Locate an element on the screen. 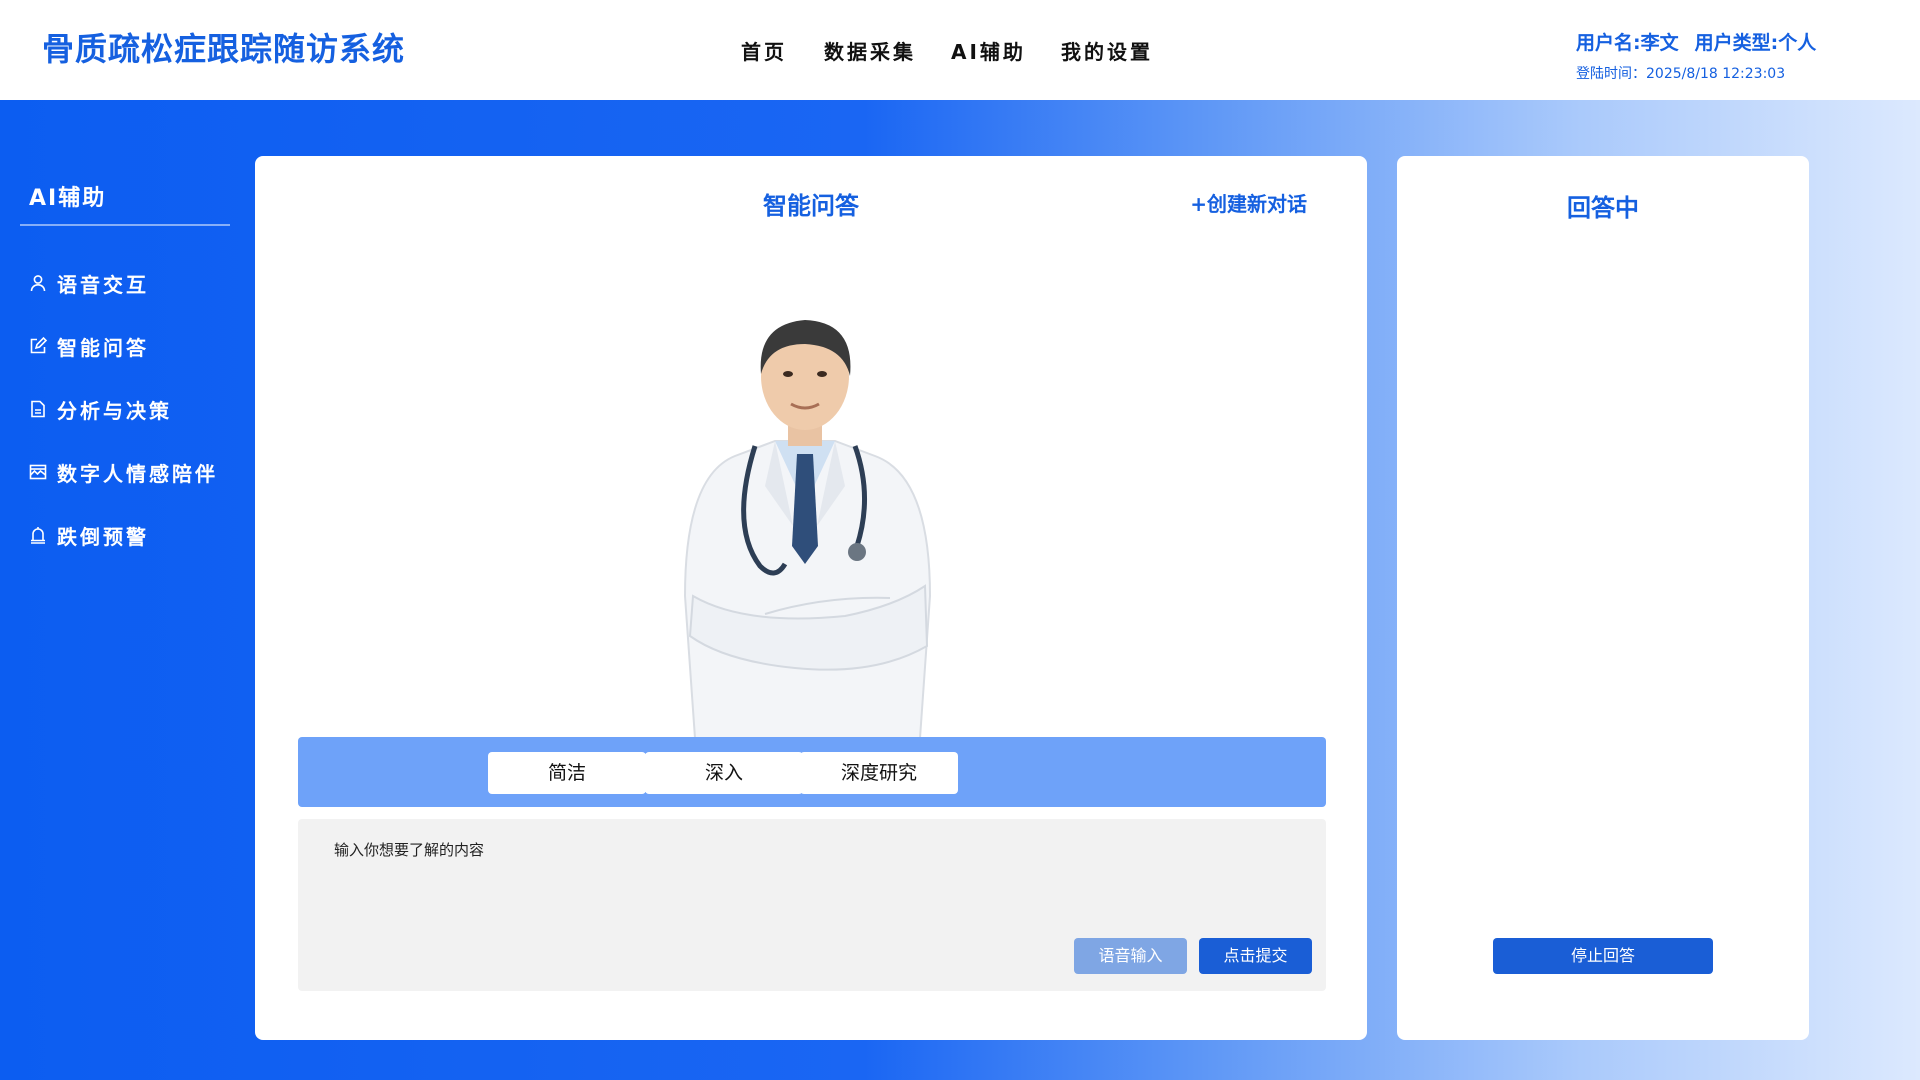 The height and width of the screenshot is (1080, 1920). user-icon is located at coordinates (38, 283).